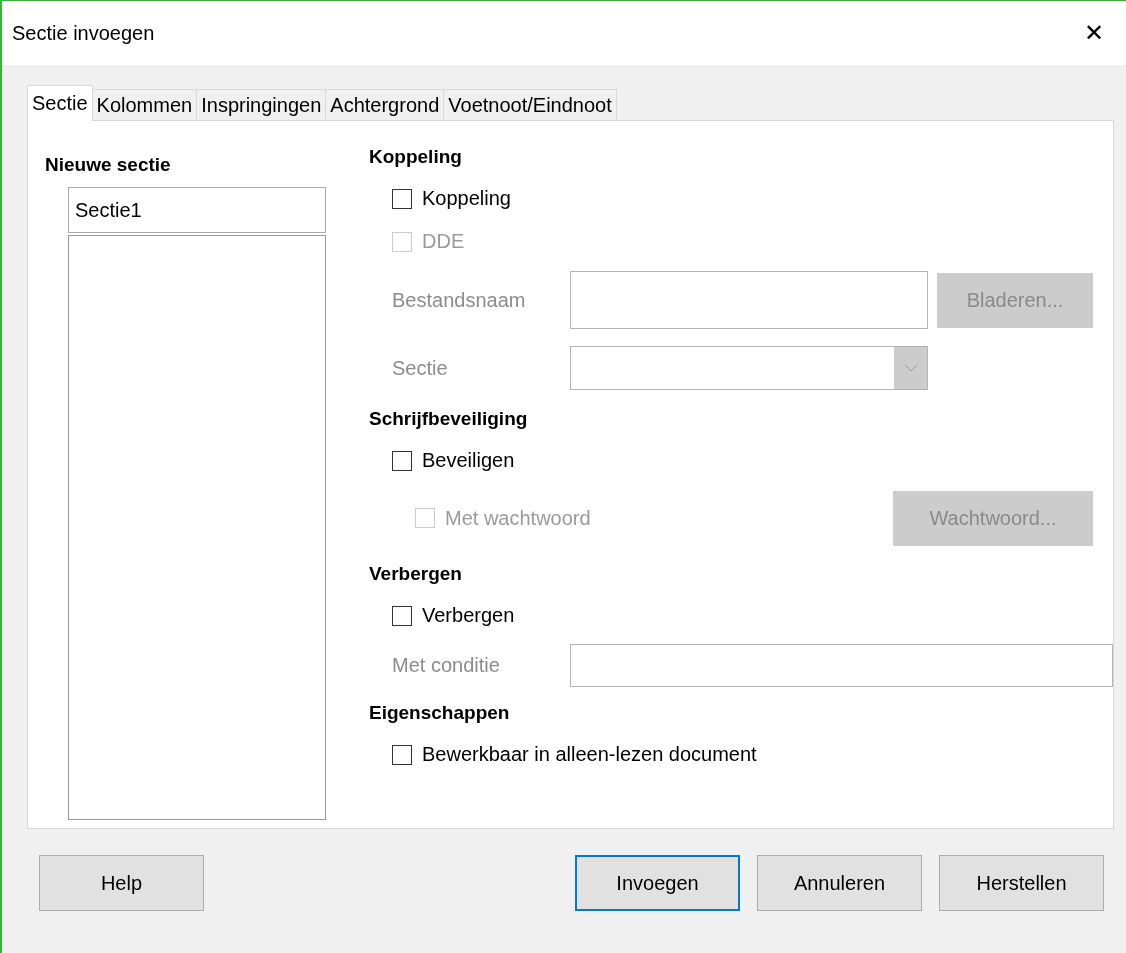  I want to click on tab: Sectie, so click(60, 103).